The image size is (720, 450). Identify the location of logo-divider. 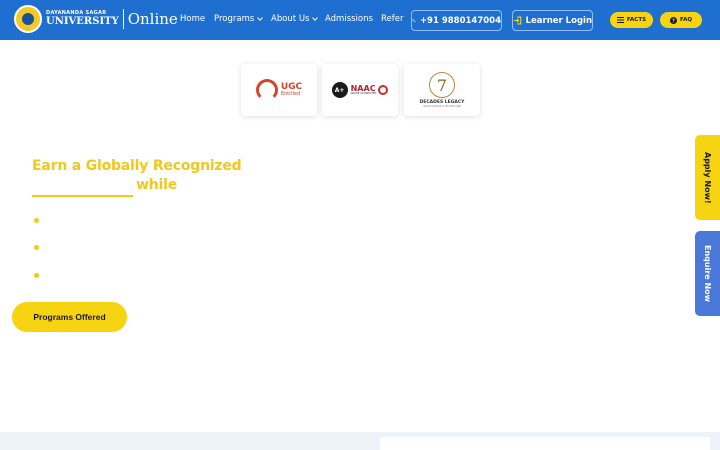
(123, 19).